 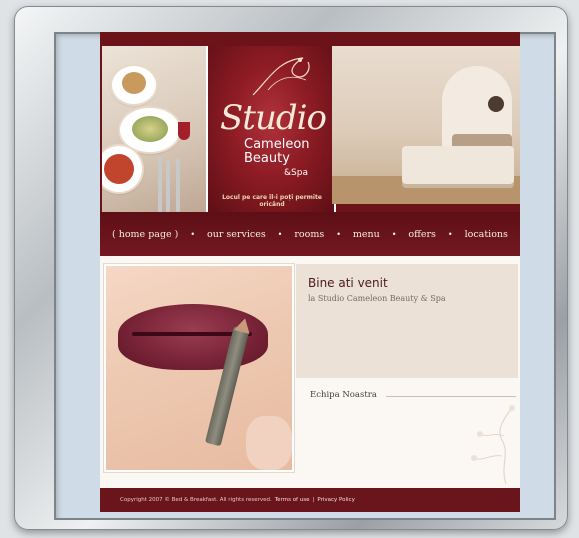 I want to click on footer-privacy-link: Privacy Policy, so click(x=335, y=500).